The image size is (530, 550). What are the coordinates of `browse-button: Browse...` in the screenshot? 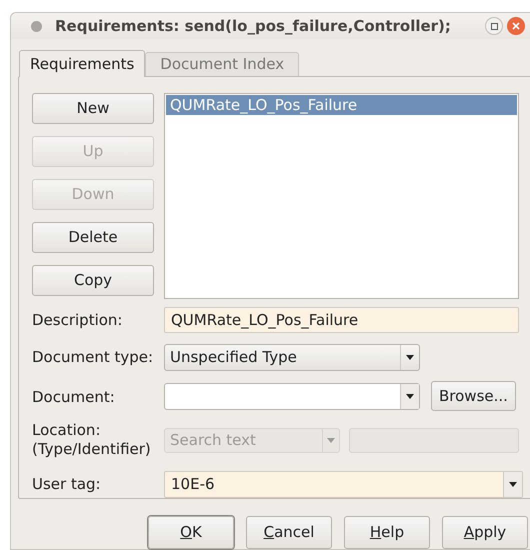 It's located at (473, 396).